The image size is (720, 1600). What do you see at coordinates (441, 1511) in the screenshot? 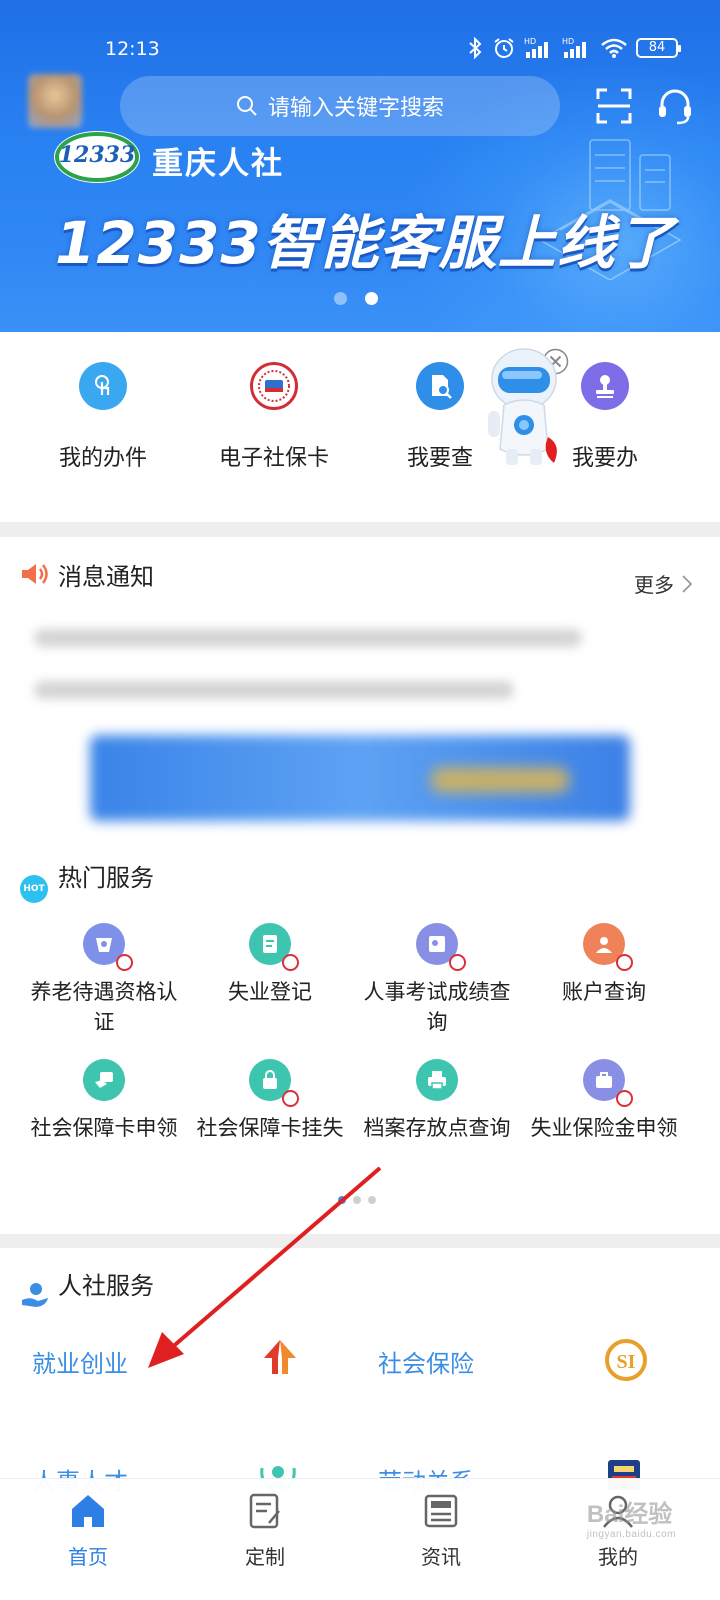
I see `news-icon` at bounding box center [441, 1511].